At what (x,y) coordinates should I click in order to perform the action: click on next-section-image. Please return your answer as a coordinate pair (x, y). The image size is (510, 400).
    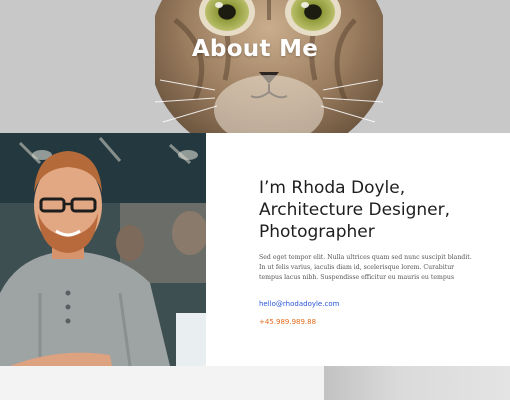
    Looking at the image, I should click on (417, 383).